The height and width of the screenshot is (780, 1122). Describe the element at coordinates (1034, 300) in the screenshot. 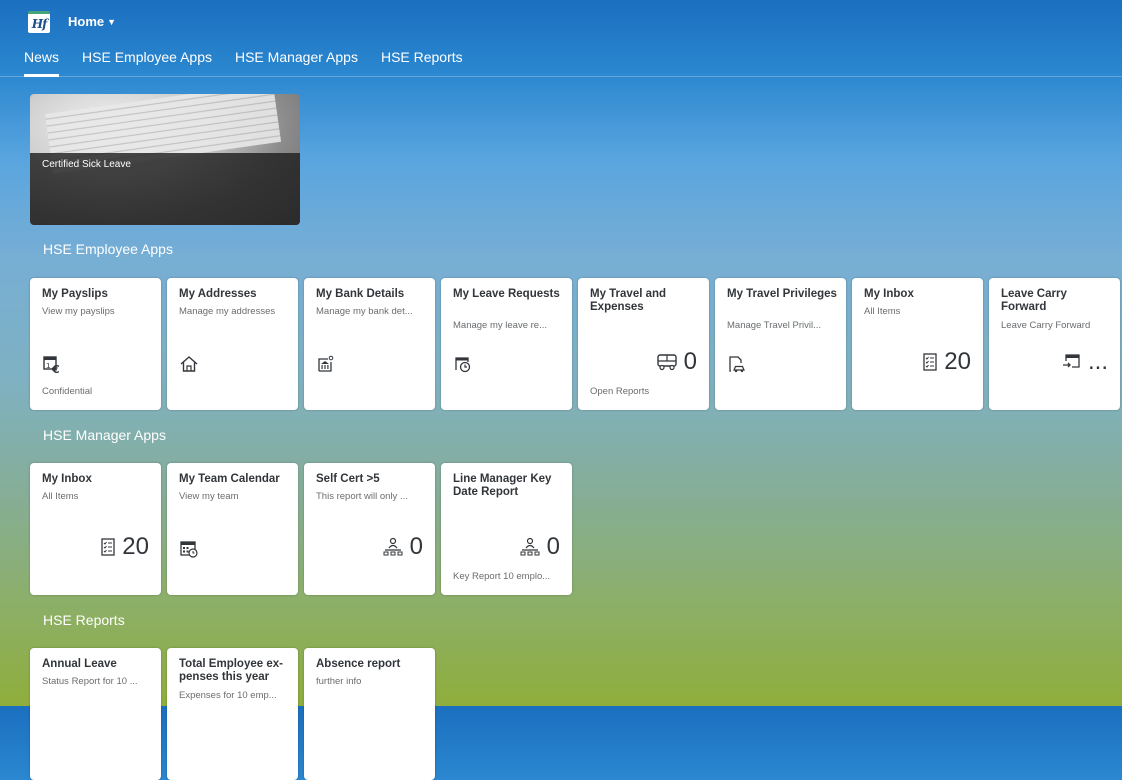

I see `tile-title: Leave Carry Forward` at that location.